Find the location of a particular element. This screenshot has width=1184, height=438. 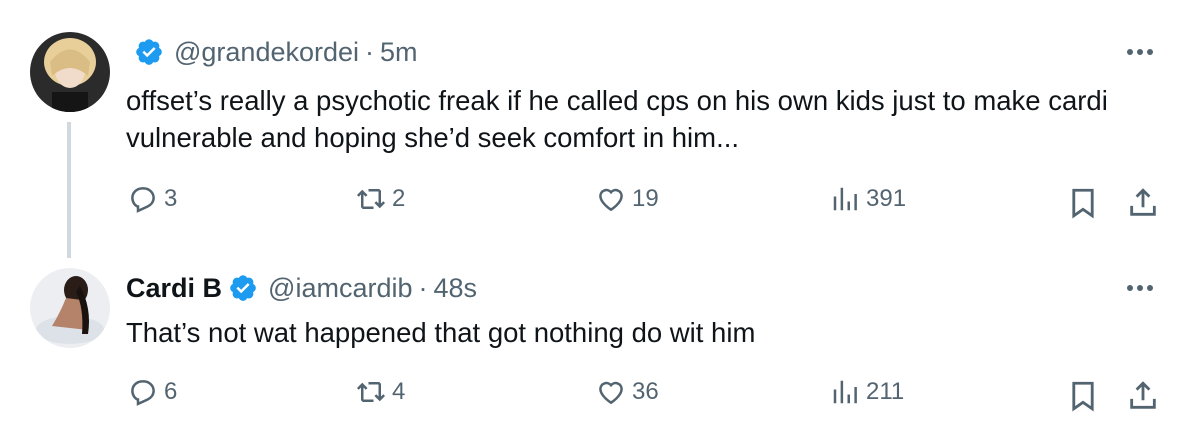

reply-count: 3 is located at coordinates (171, 198).